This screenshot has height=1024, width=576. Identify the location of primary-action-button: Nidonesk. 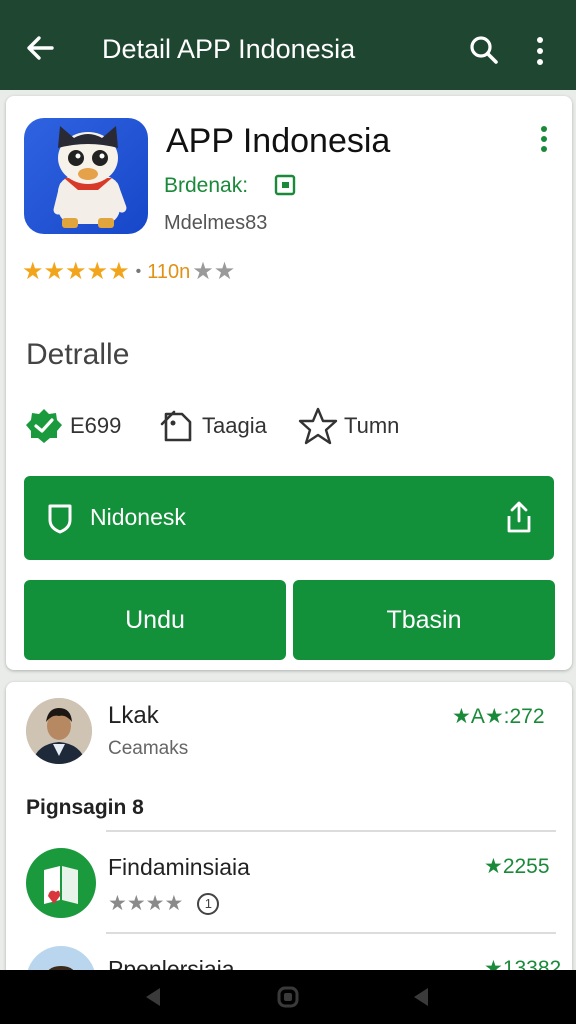
(289, 518).